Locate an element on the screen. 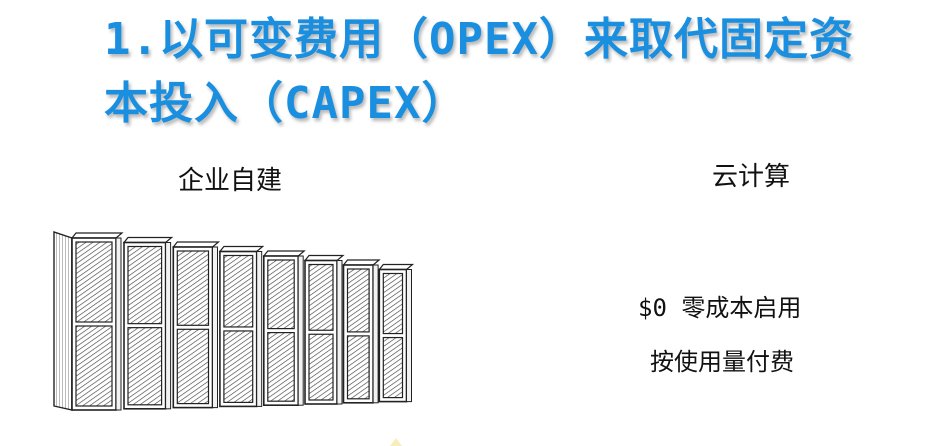 Image resolution: width=930 pixels, height=446 pixels. cloud-computing-label: 云计算 is located at coordinates (751, 177).